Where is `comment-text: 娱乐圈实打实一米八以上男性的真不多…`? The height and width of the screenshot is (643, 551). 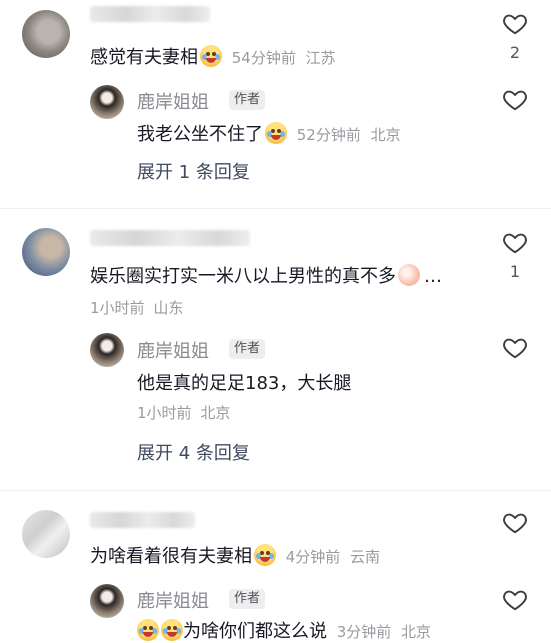 comment-text: 娱乐圈实打实一米八以上男性的真不多… is located at coordinates (266, 275).